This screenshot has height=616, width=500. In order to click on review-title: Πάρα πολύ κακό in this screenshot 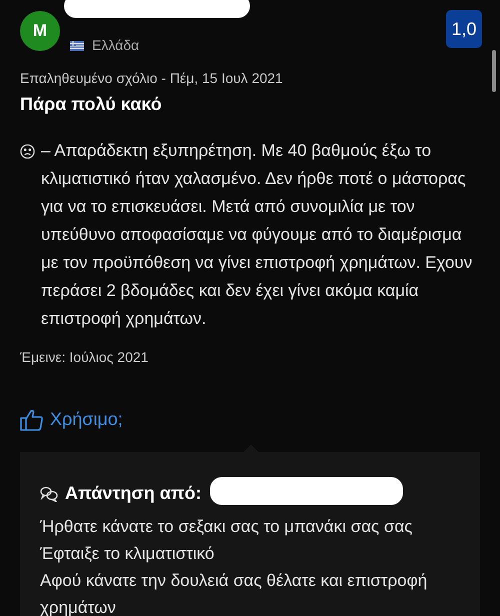, I will do `click(91, 104)`.